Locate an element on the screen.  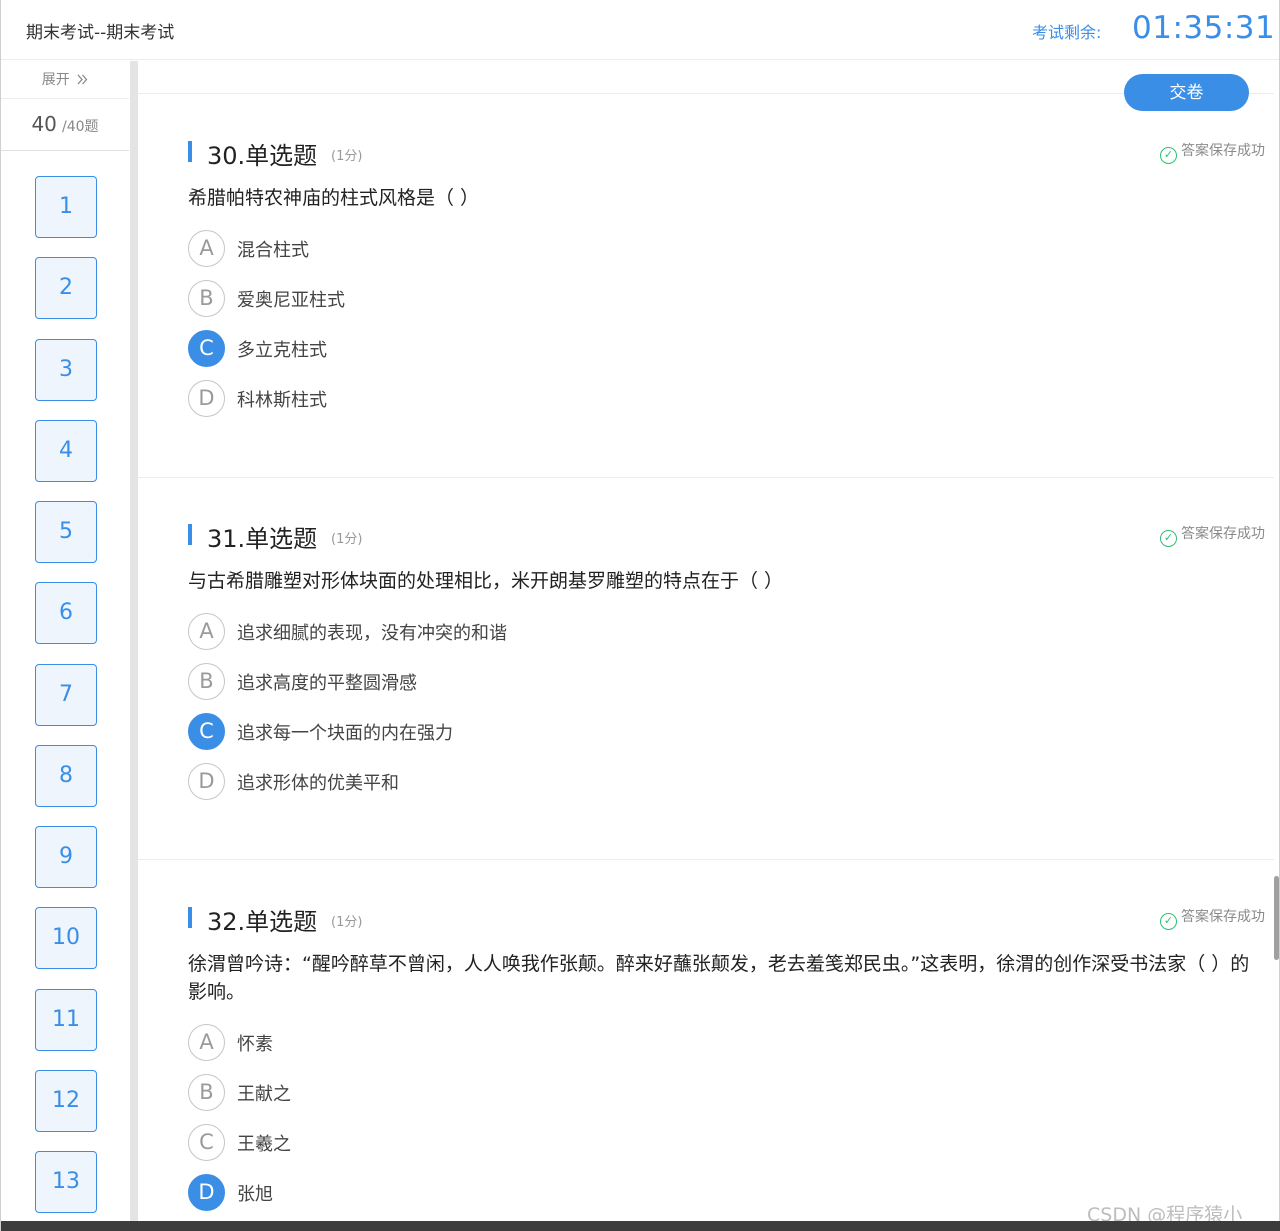
double-chevron-right-icon is located at coordinates (82, 80).